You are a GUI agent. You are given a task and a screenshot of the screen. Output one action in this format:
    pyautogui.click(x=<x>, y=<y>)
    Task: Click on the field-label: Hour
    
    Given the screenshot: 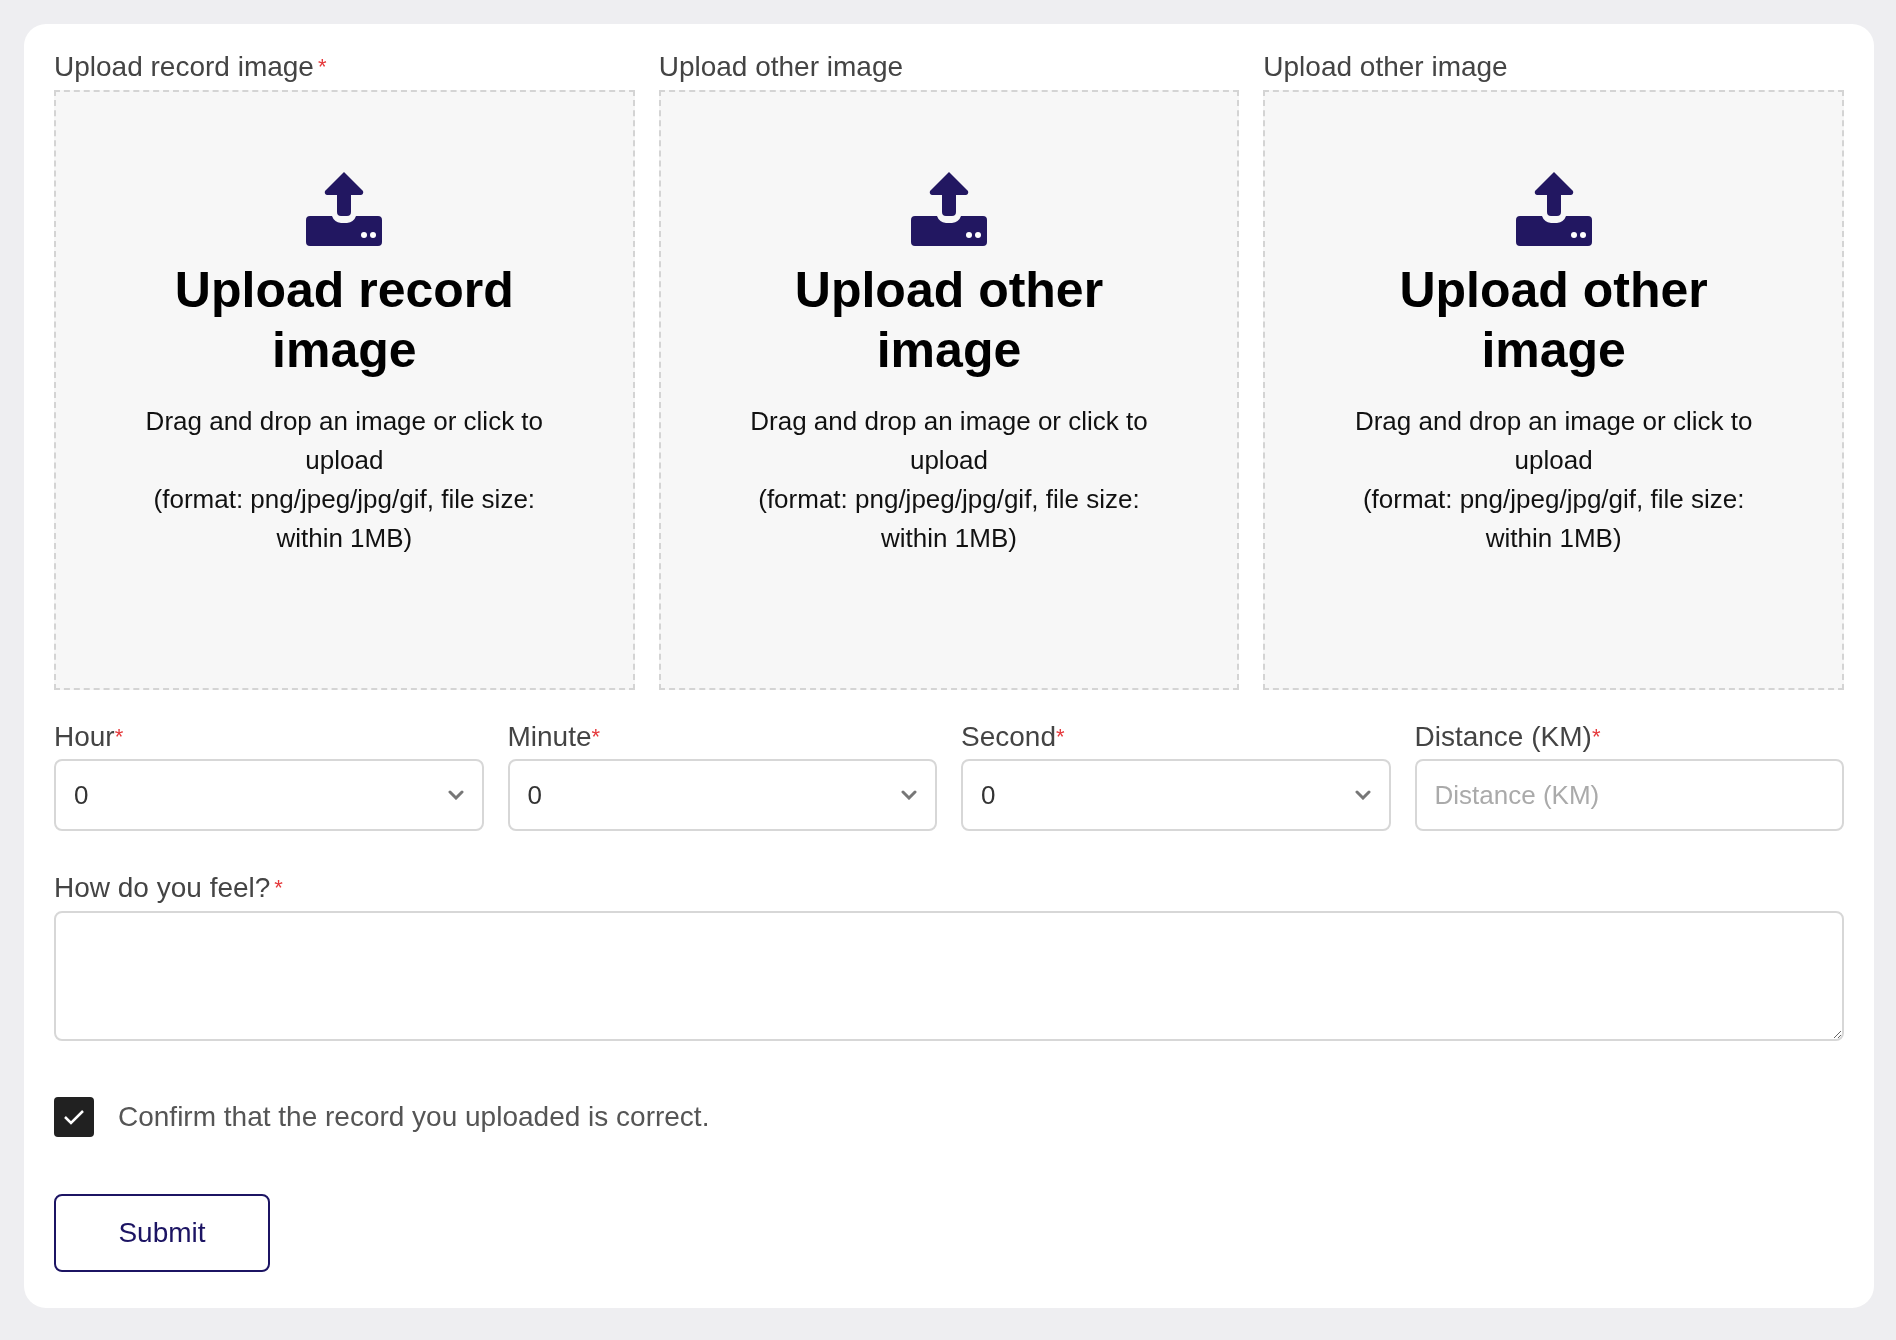 What is the action you would take?
    pyautogui.click(x=84, y=736)
    